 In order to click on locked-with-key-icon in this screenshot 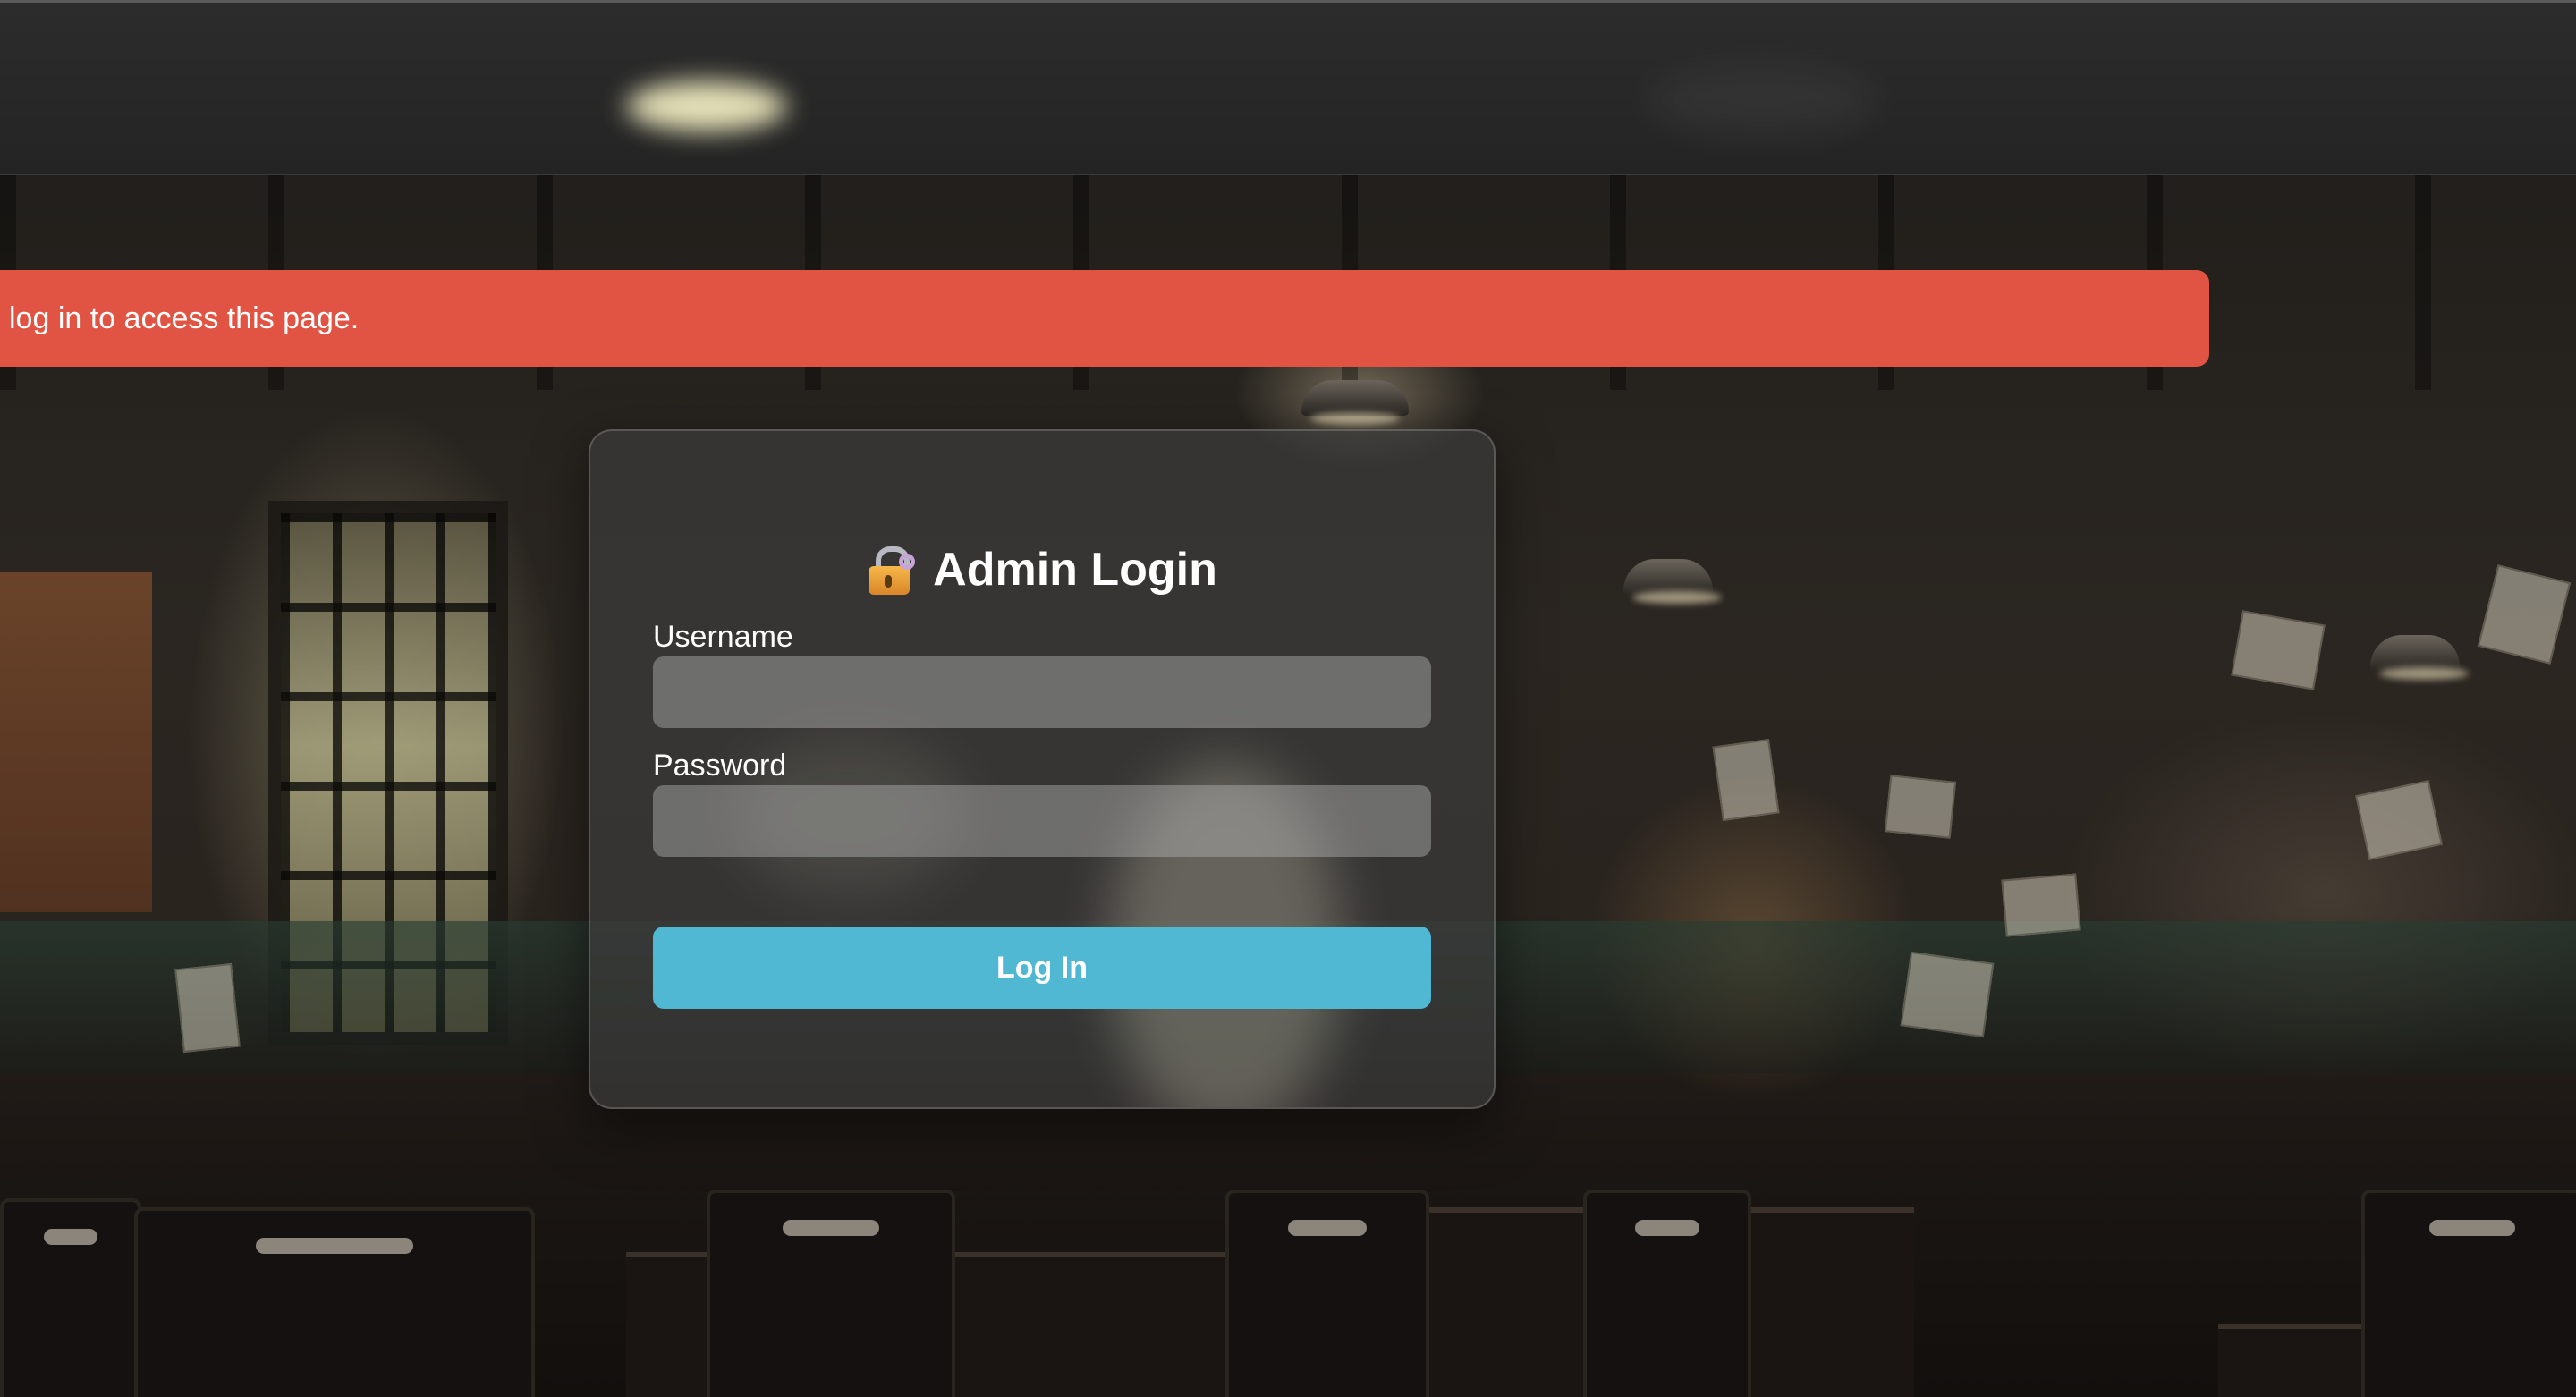, I will do `click(892, 570)`.